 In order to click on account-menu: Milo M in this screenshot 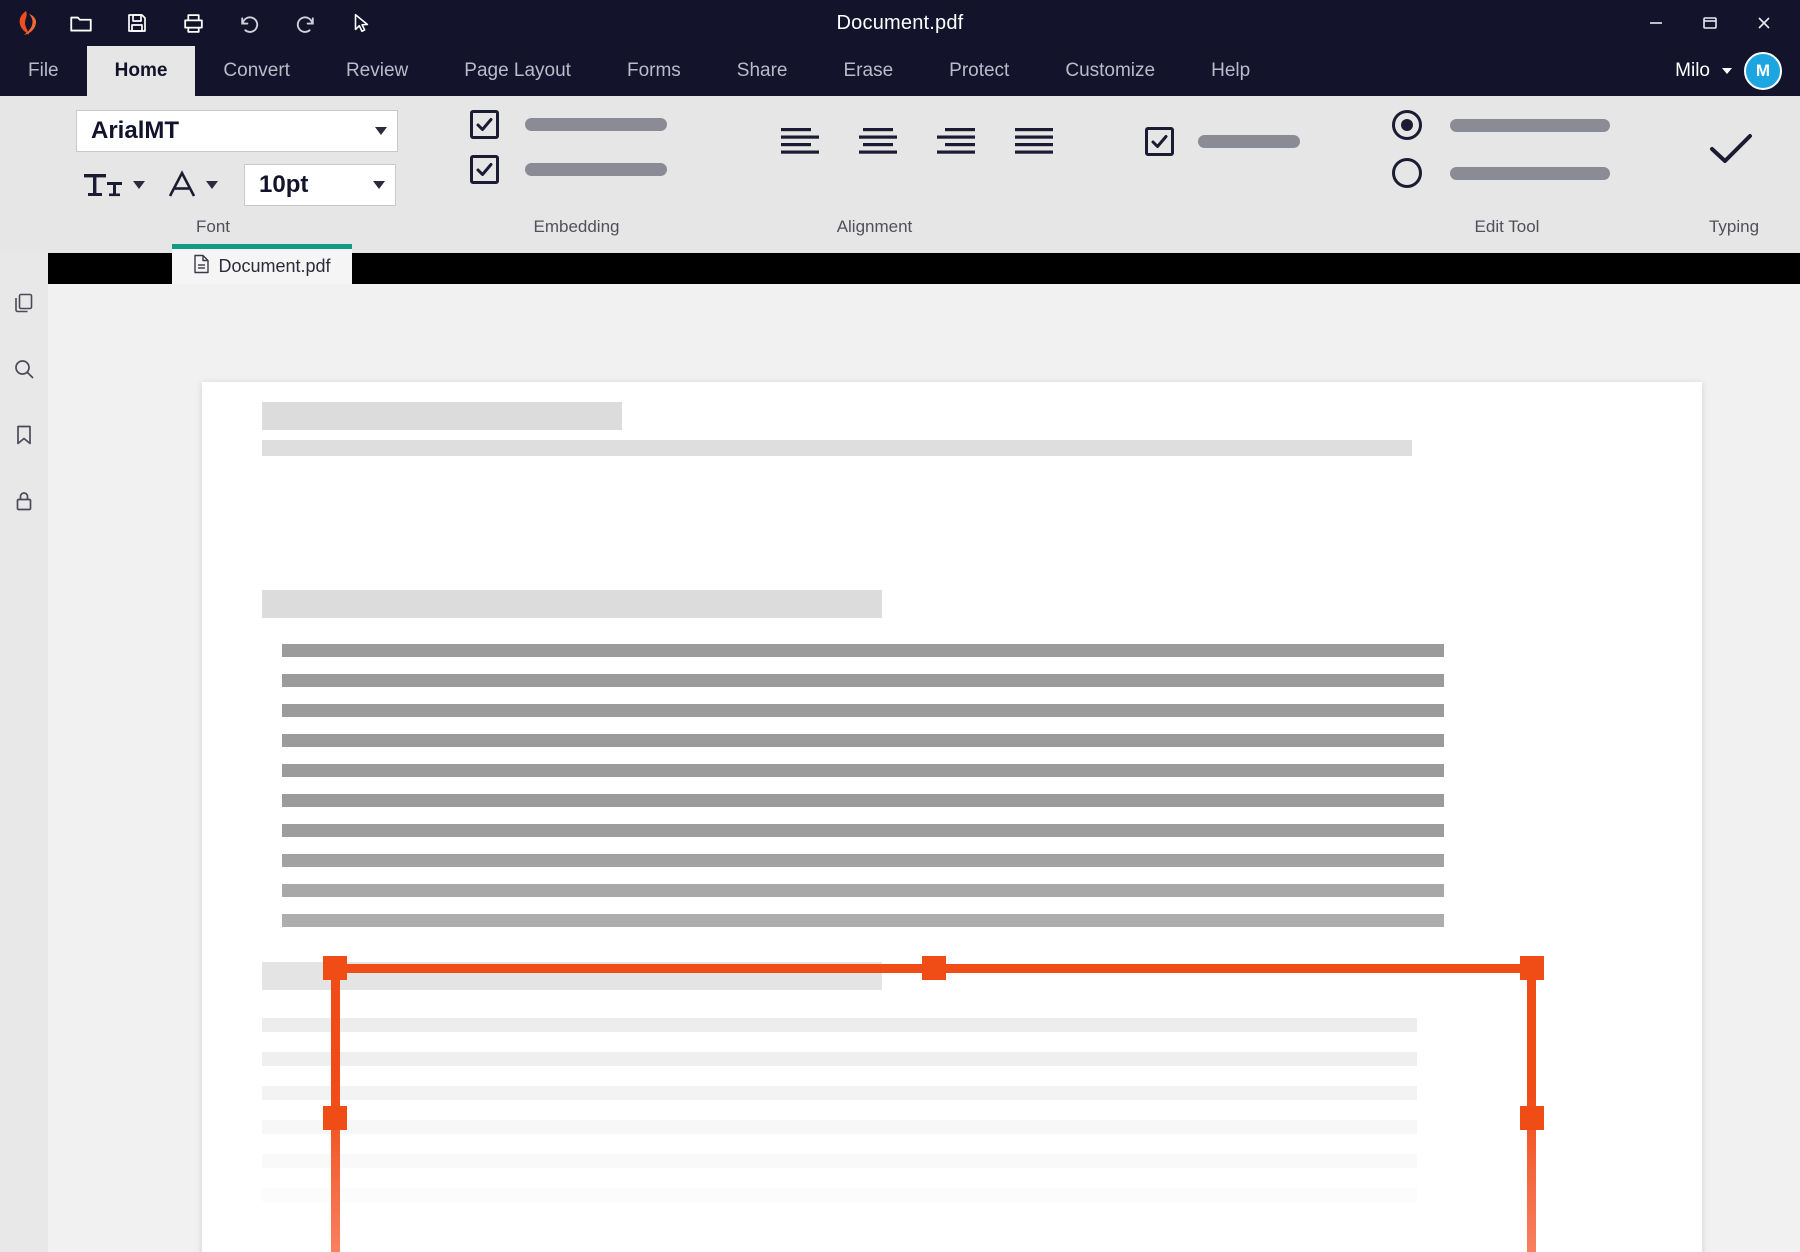, I will do `click(1728, 71)`.